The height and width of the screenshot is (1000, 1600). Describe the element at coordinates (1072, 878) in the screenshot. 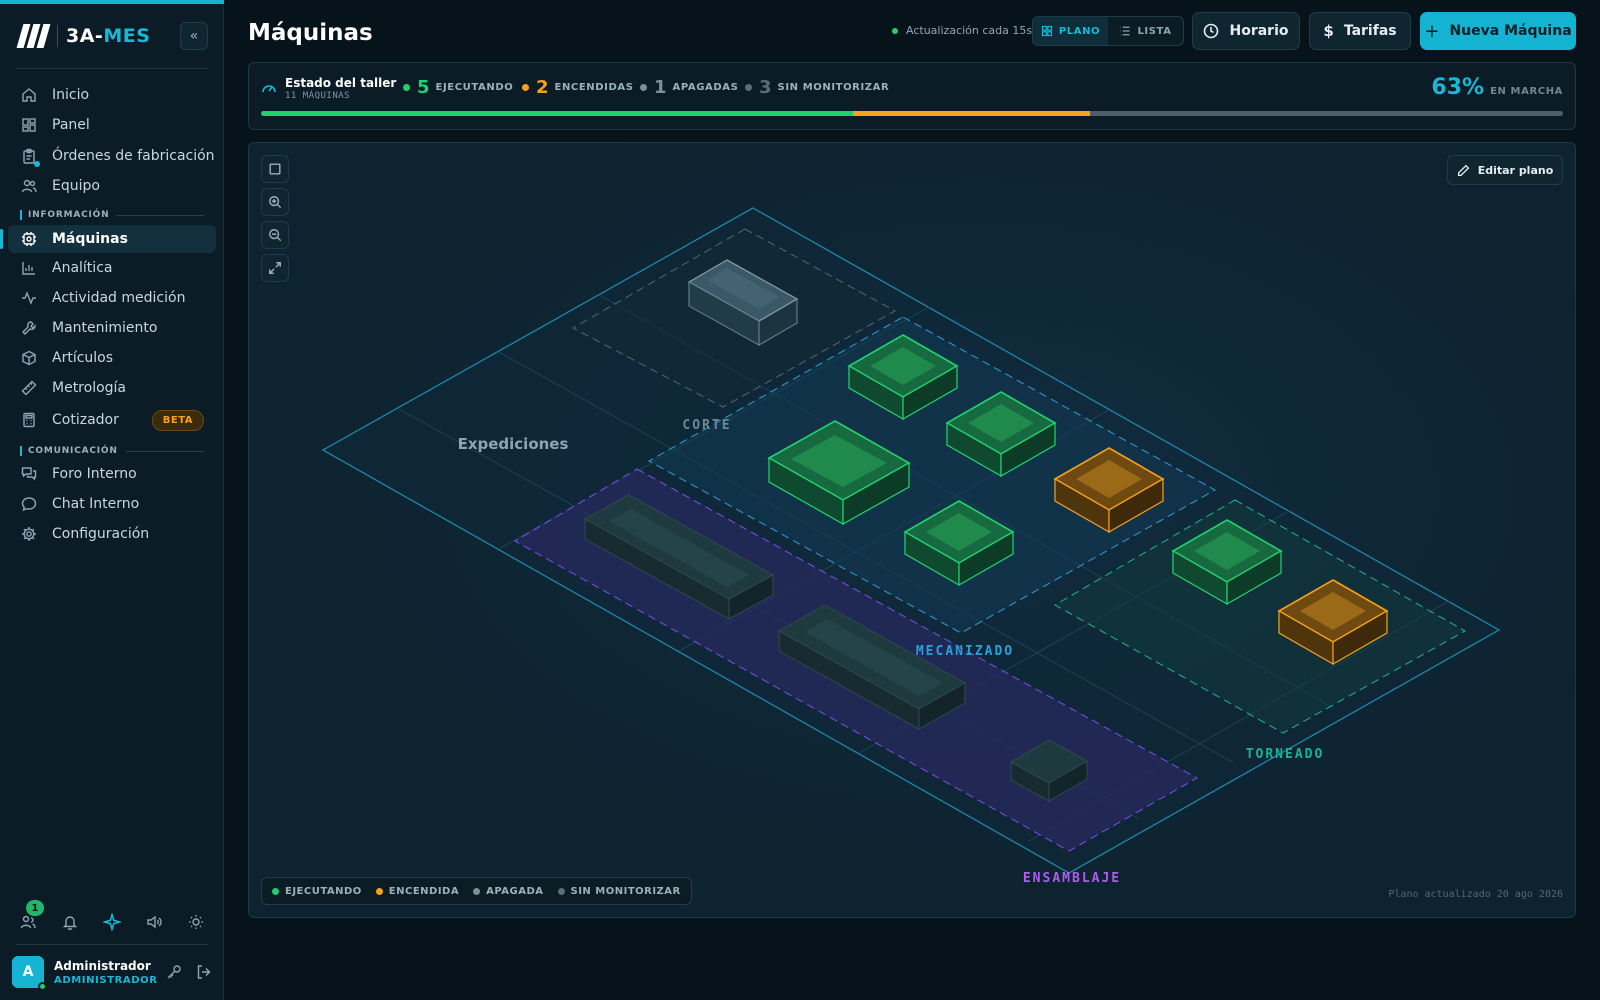

I see `zone-label-ensamblaje: ENSAMBLAJE` at that location.